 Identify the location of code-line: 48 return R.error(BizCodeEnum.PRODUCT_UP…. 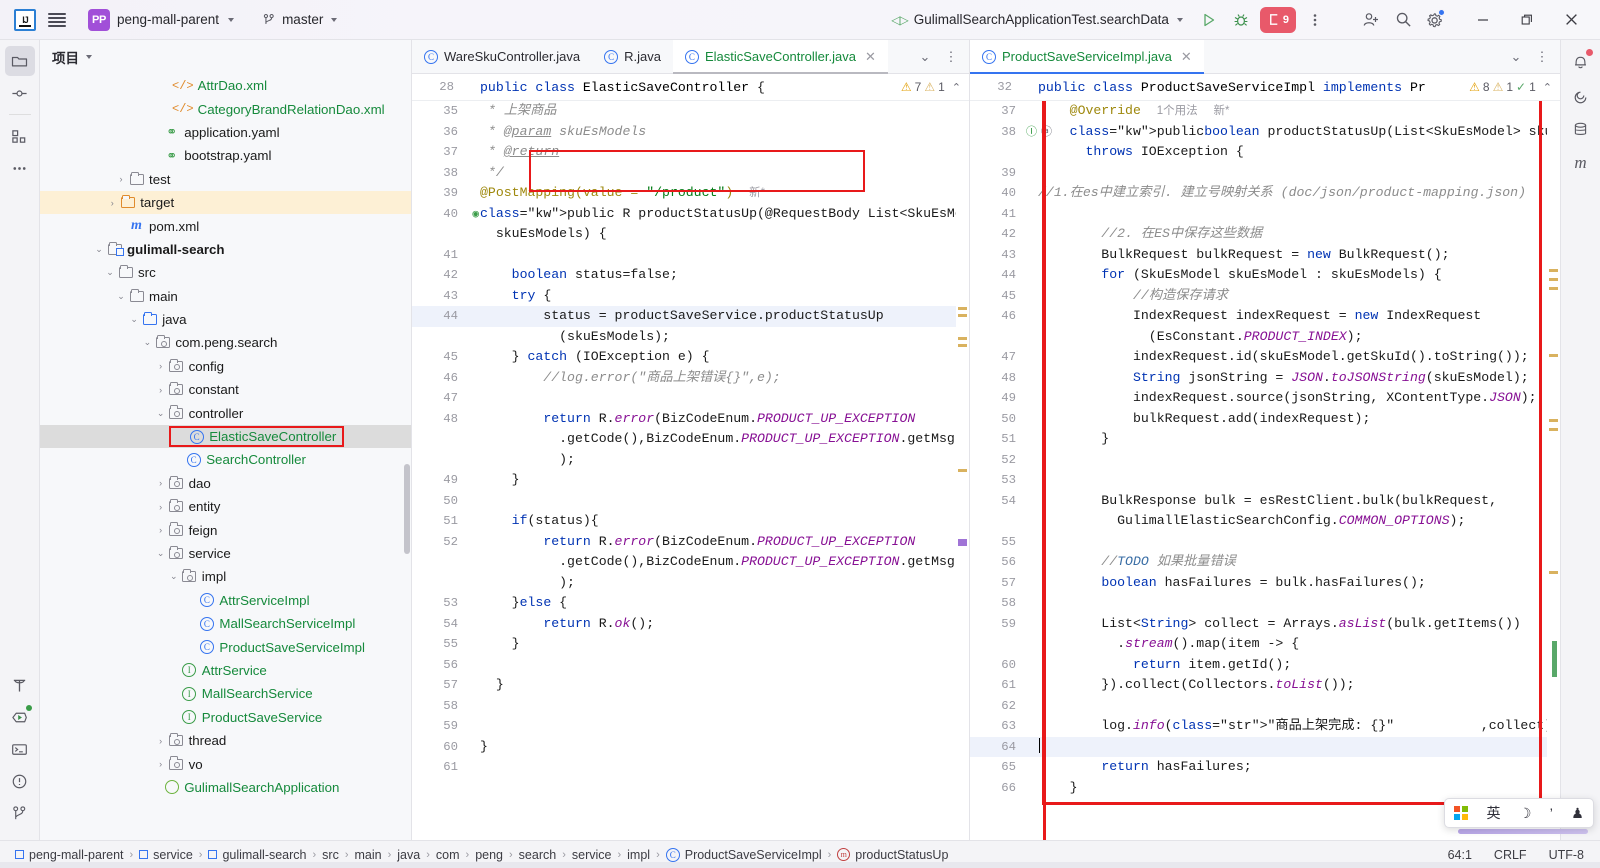
(690, 419).